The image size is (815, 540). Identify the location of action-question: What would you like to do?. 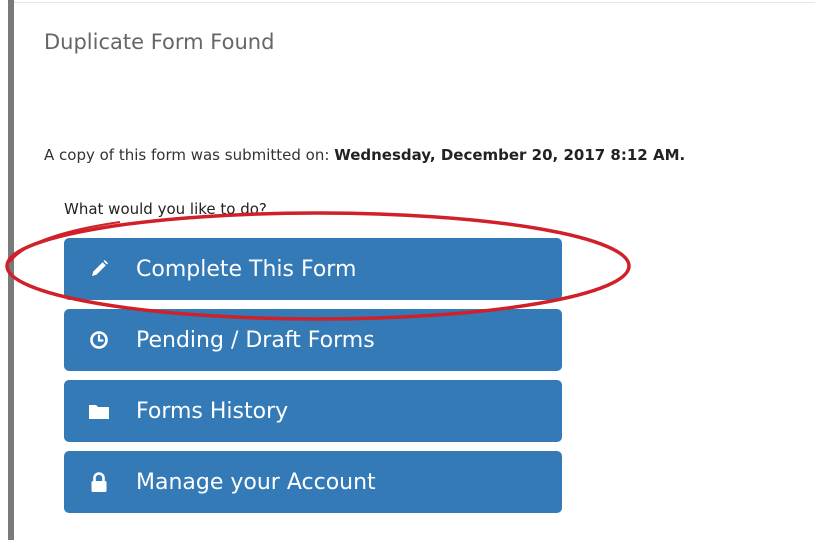
(165, 209).